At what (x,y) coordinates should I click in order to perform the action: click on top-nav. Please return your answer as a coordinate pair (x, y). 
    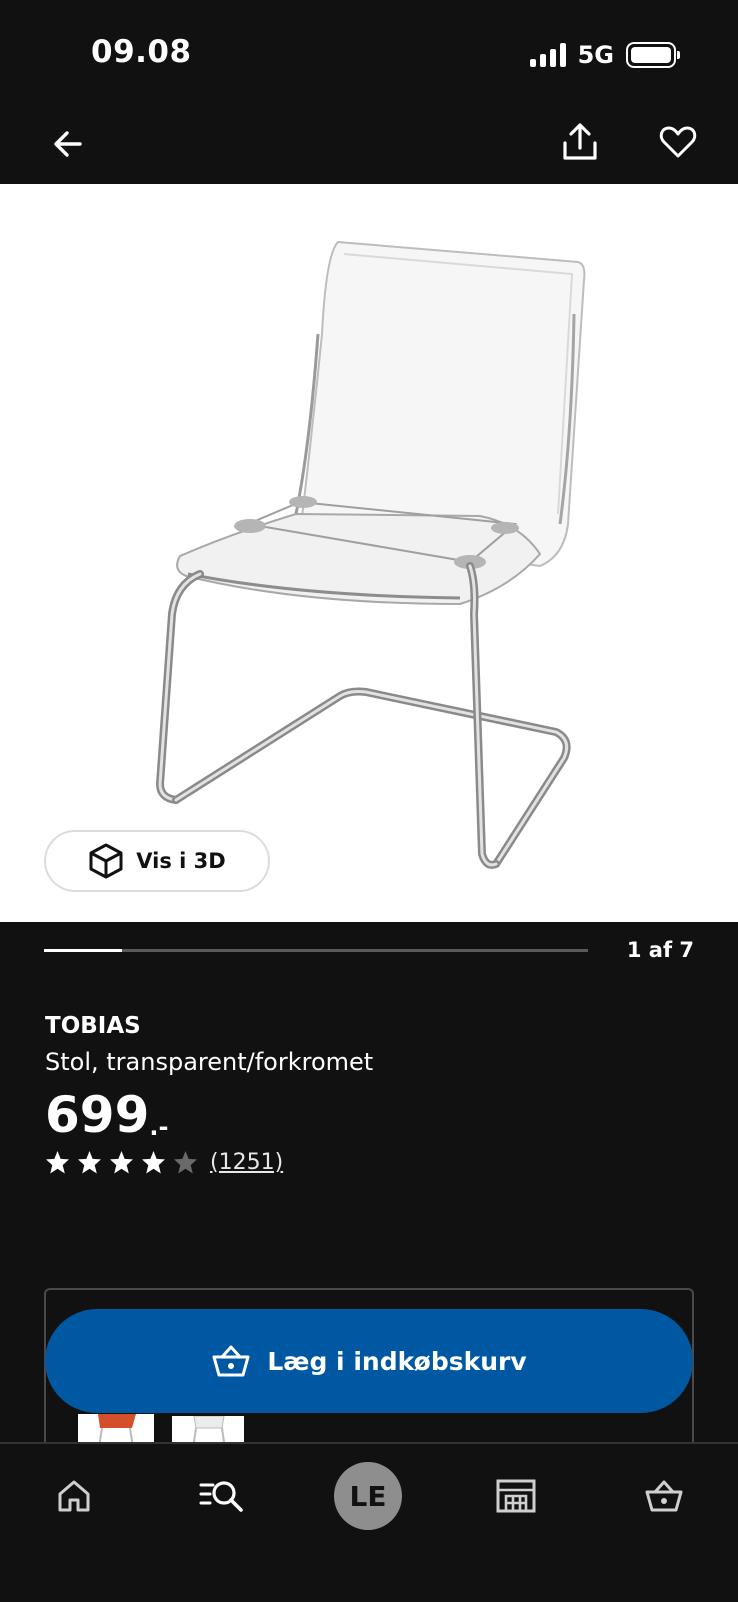
    Looking at the image, I should click on (369, 144).